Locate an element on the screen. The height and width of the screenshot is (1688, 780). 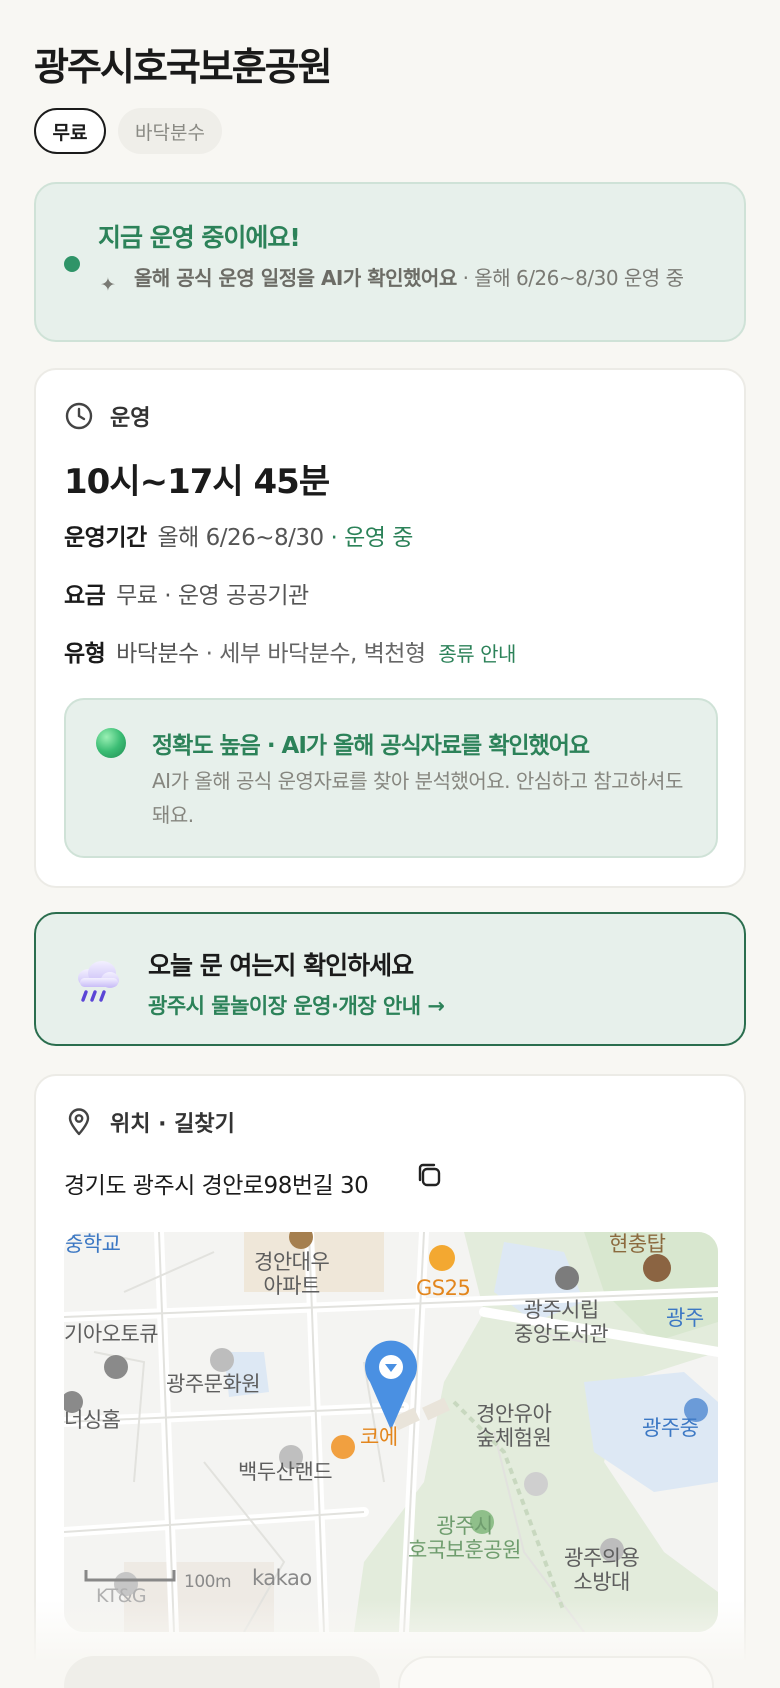
map-label-apartment: 경안대우 아파트 is located at coordinates (292, 1274).